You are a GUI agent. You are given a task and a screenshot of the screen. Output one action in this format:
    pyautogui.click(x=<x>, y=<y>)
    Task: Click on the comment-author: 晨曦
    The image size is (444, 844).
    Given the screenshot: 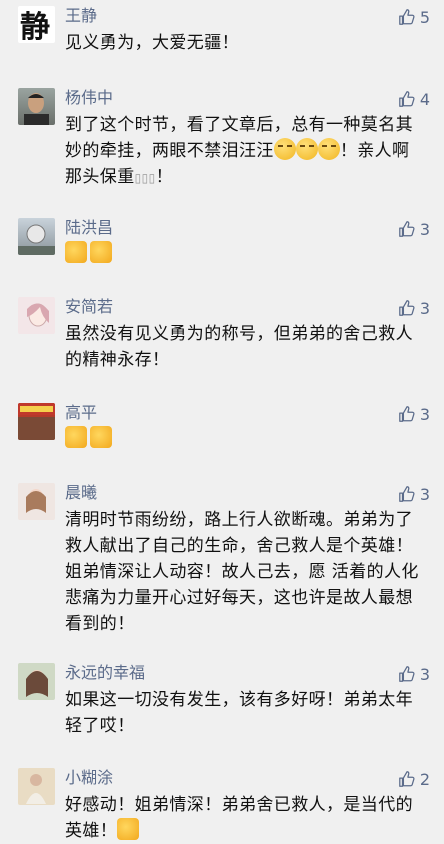 What is the action you would take?
    pyautogui.click(x=81, y=493)
    